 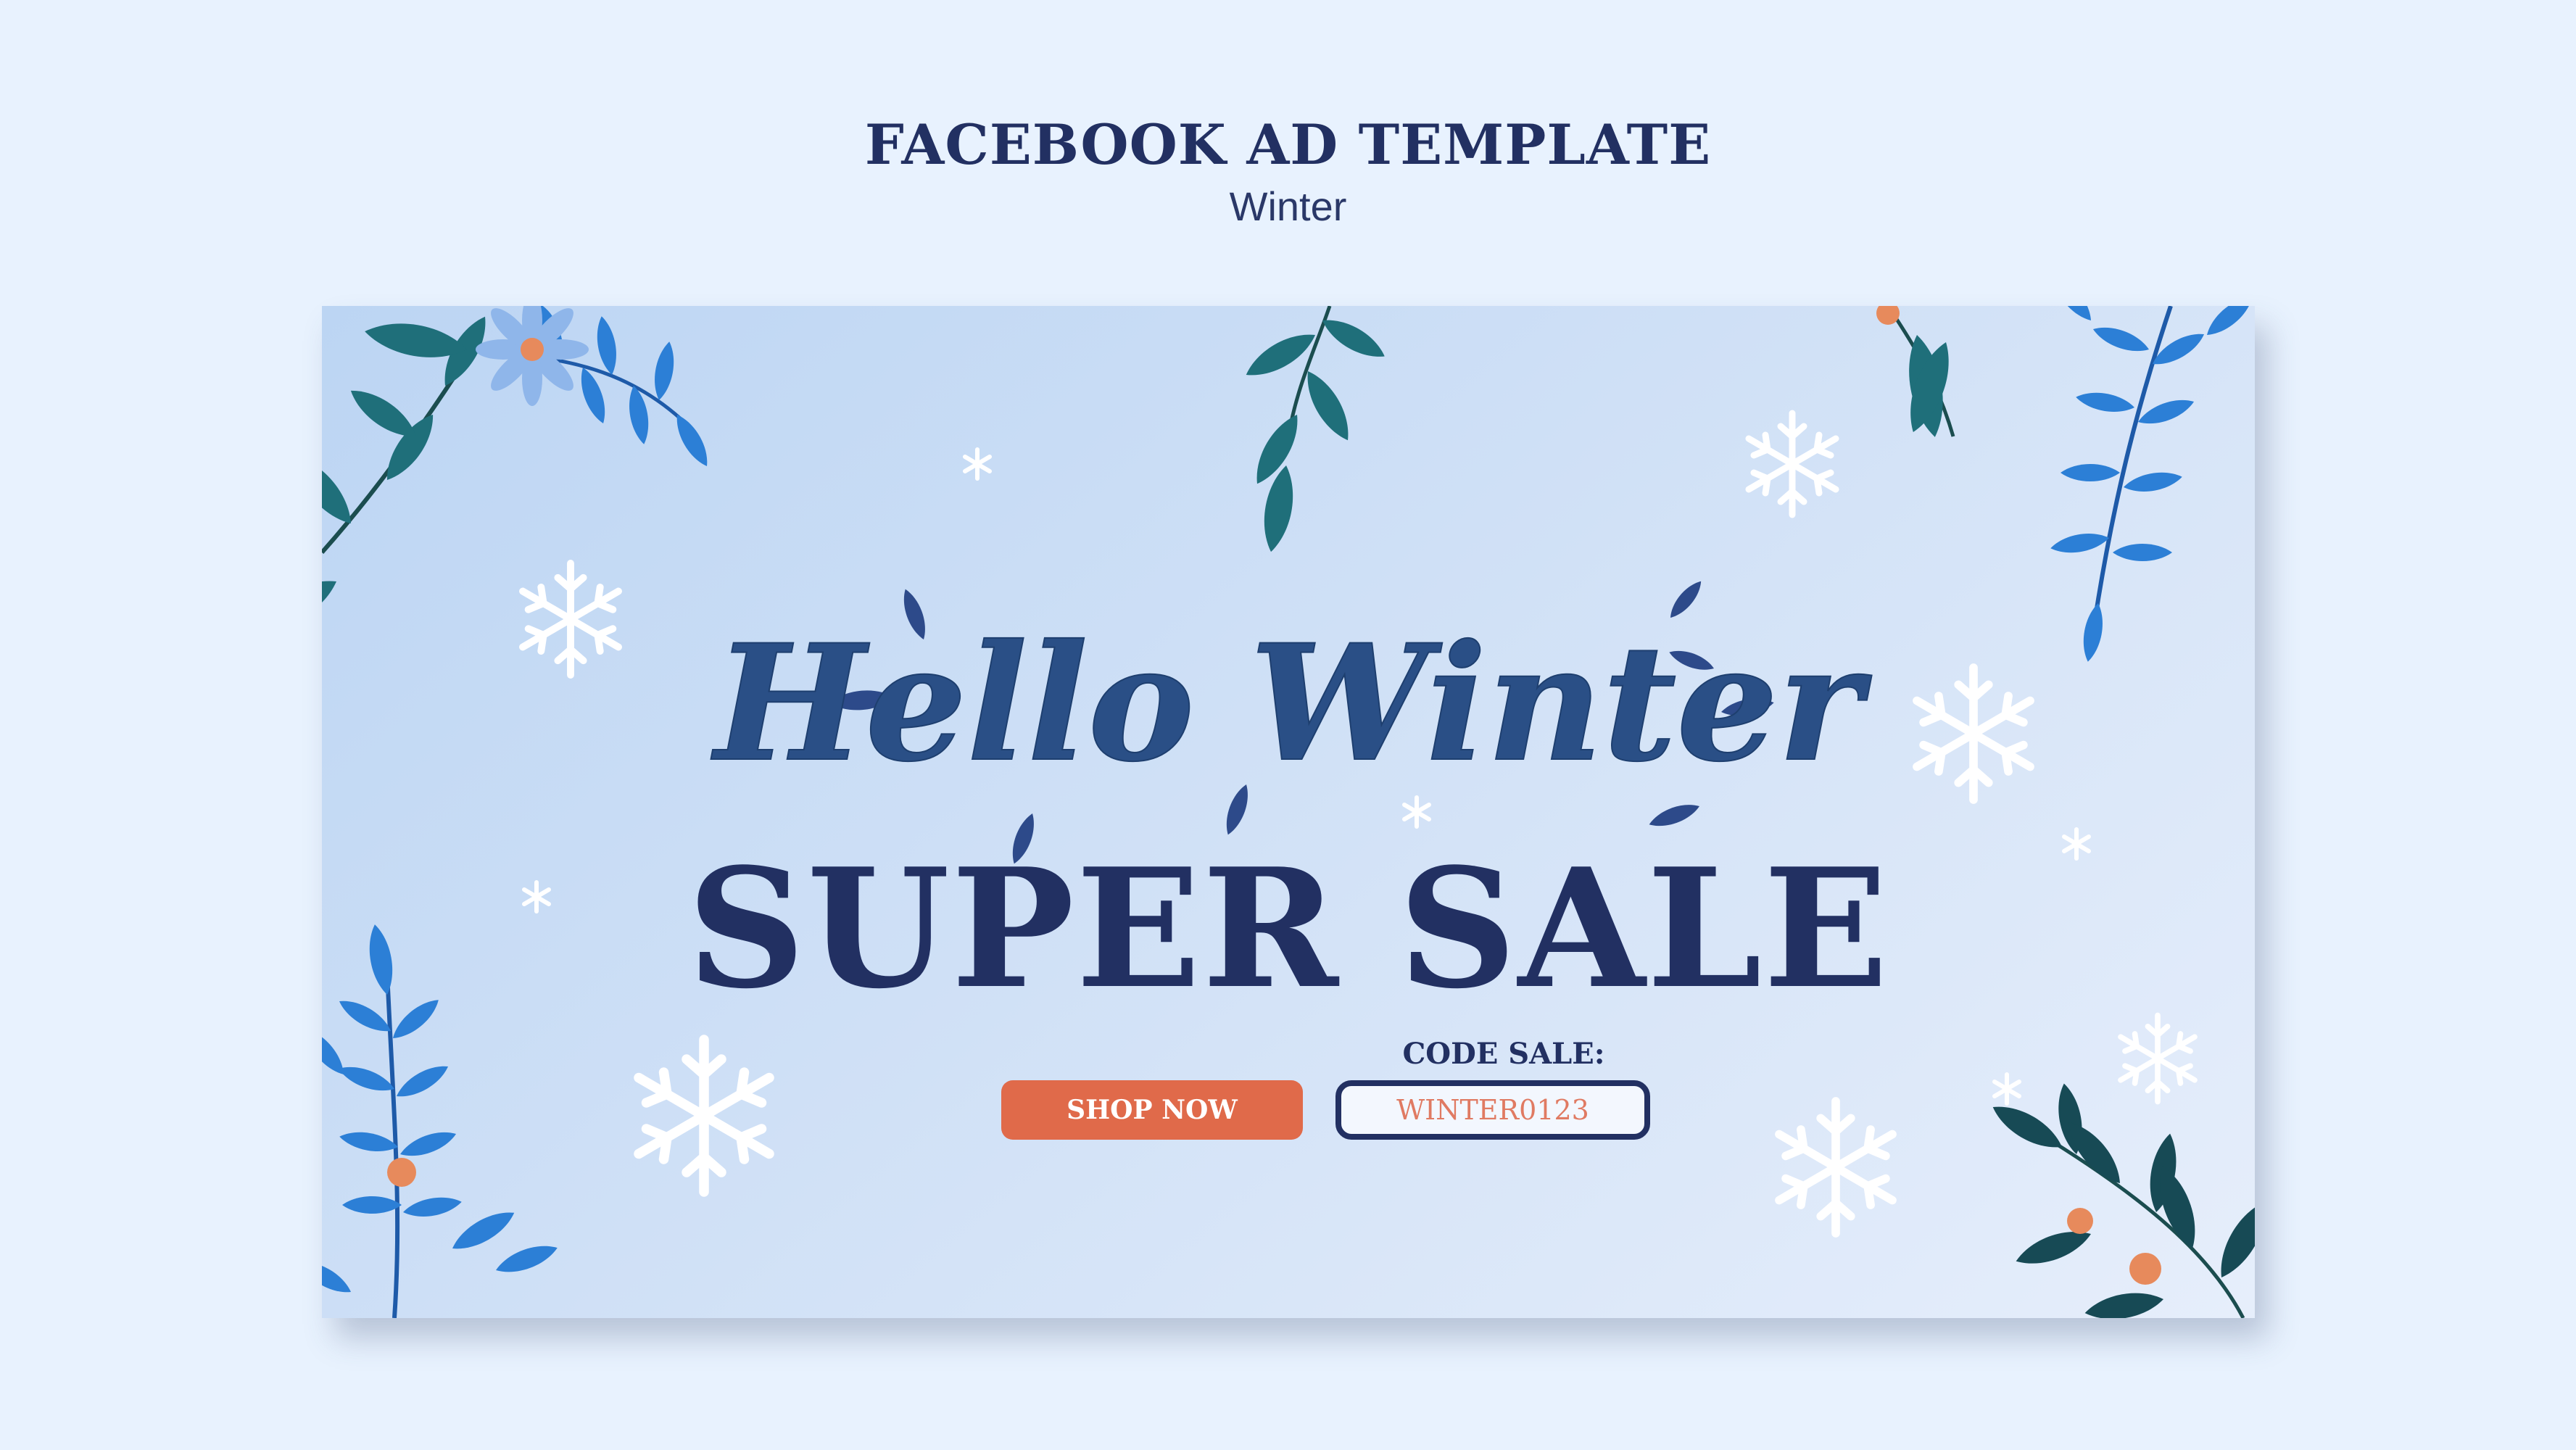 I want to click on sale-headline: SUPER SALE, so click(x=1288, y=929).